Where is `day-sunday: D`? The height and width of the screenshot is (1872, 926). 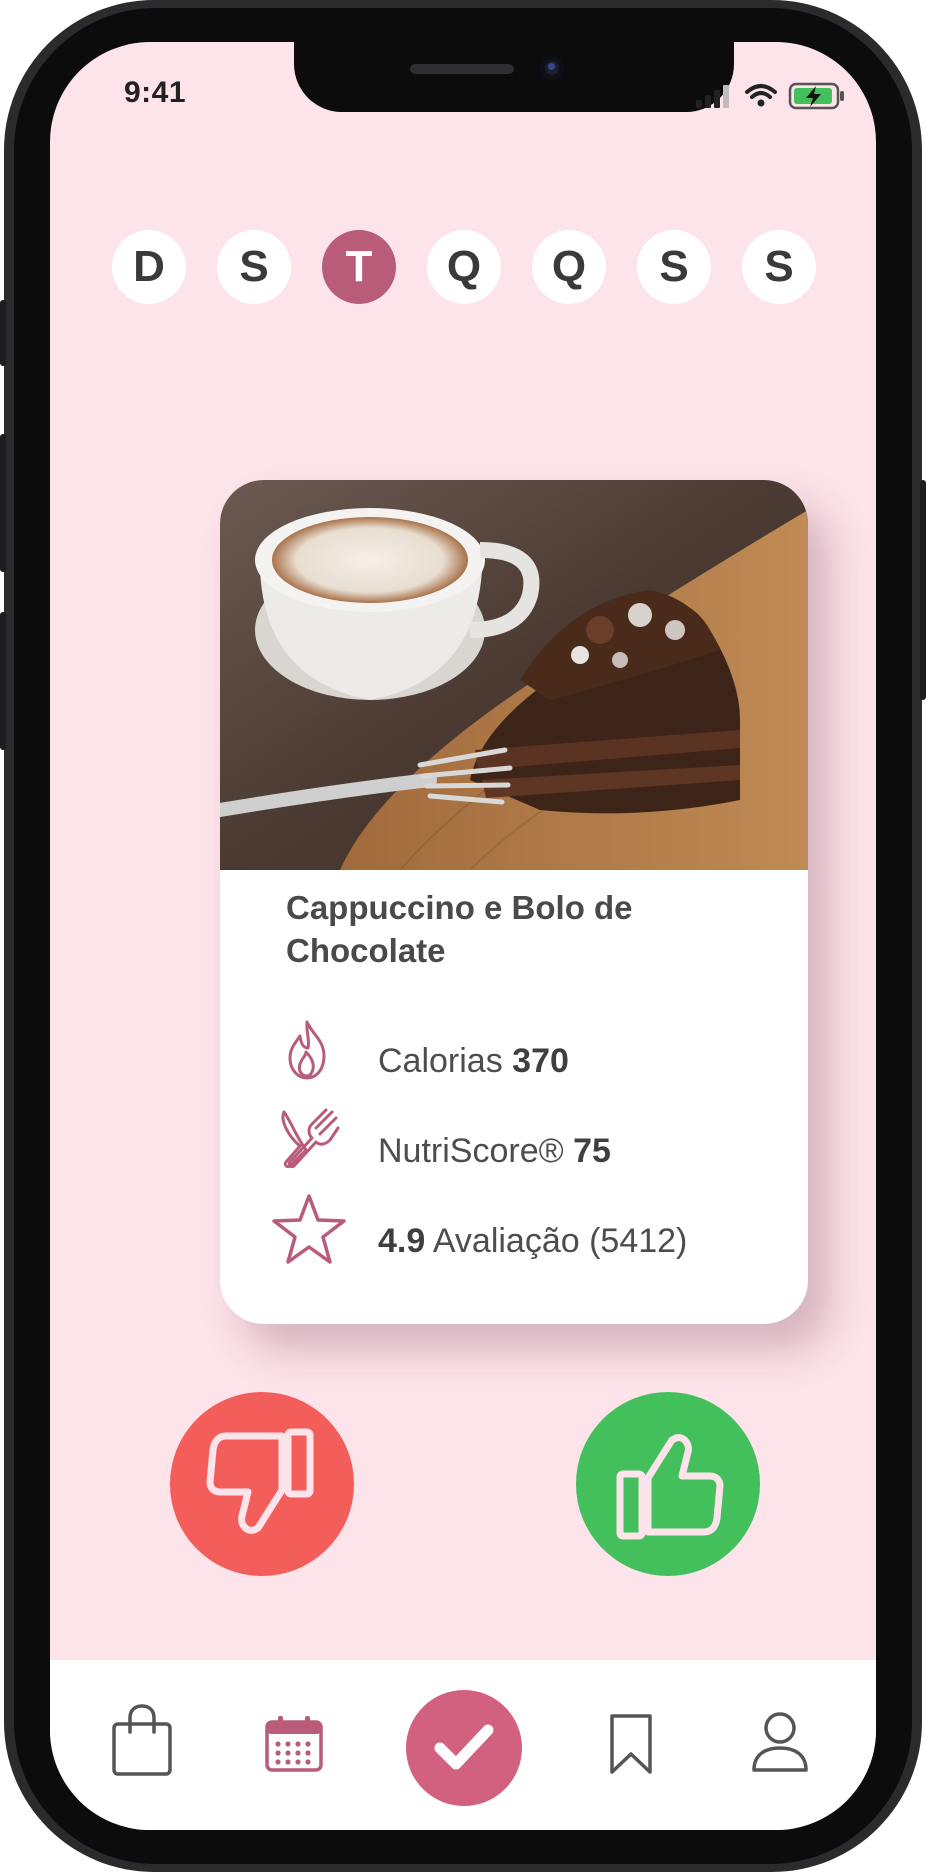 day-sunday: D is located at coordinates (149, 267).